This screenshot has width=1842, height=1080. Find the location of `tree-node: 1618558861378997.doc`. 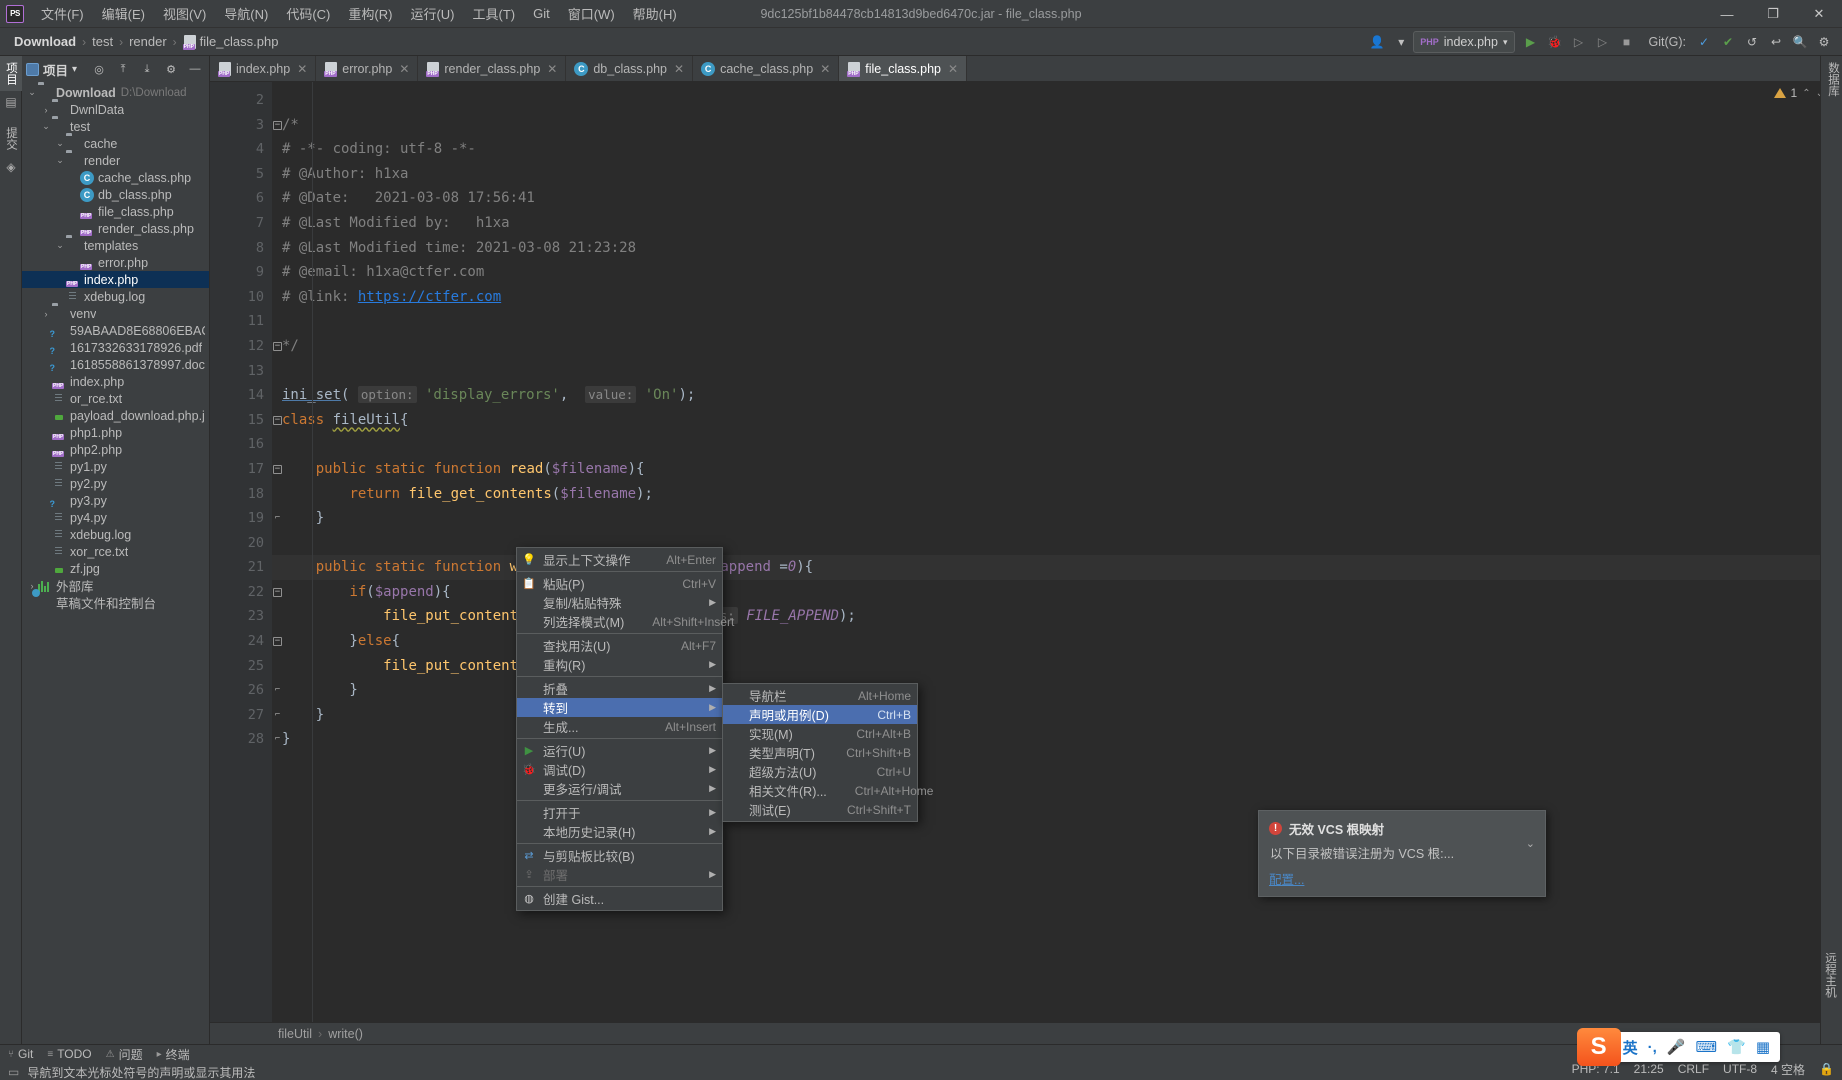

tree-node: 1618558861378997.doc is located at coordinates (115, 364).